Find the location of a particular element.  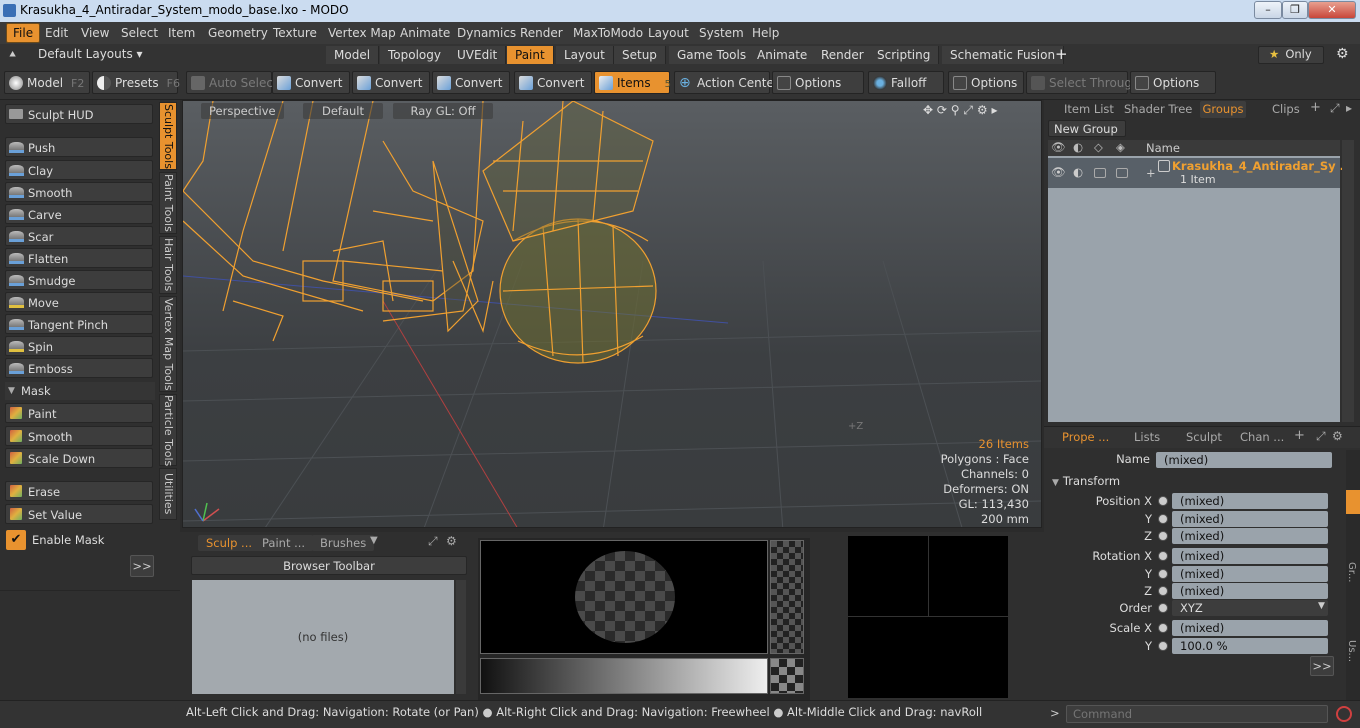

tab-scripting: Scripting is located at coordinates (904, 55).